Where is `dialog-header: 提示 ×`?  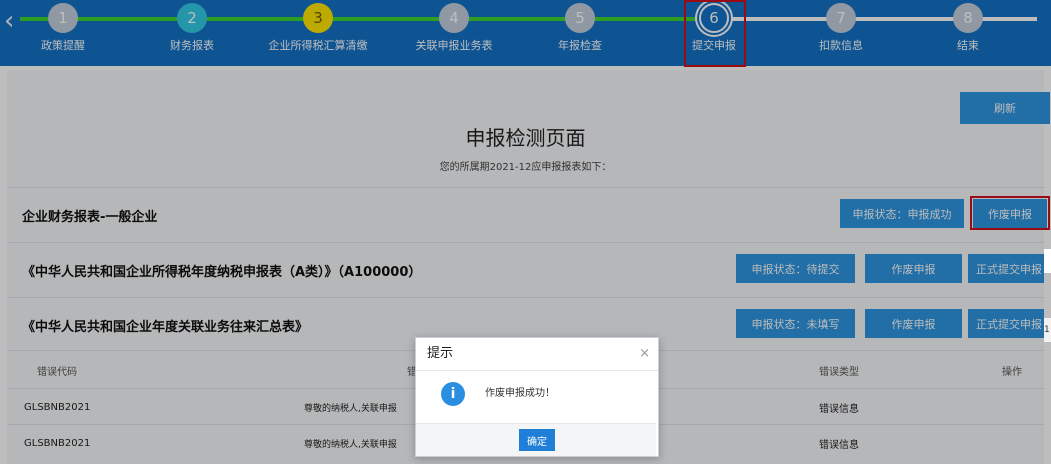 dialog-header: 提示 × is located at coordinates (537, 354).